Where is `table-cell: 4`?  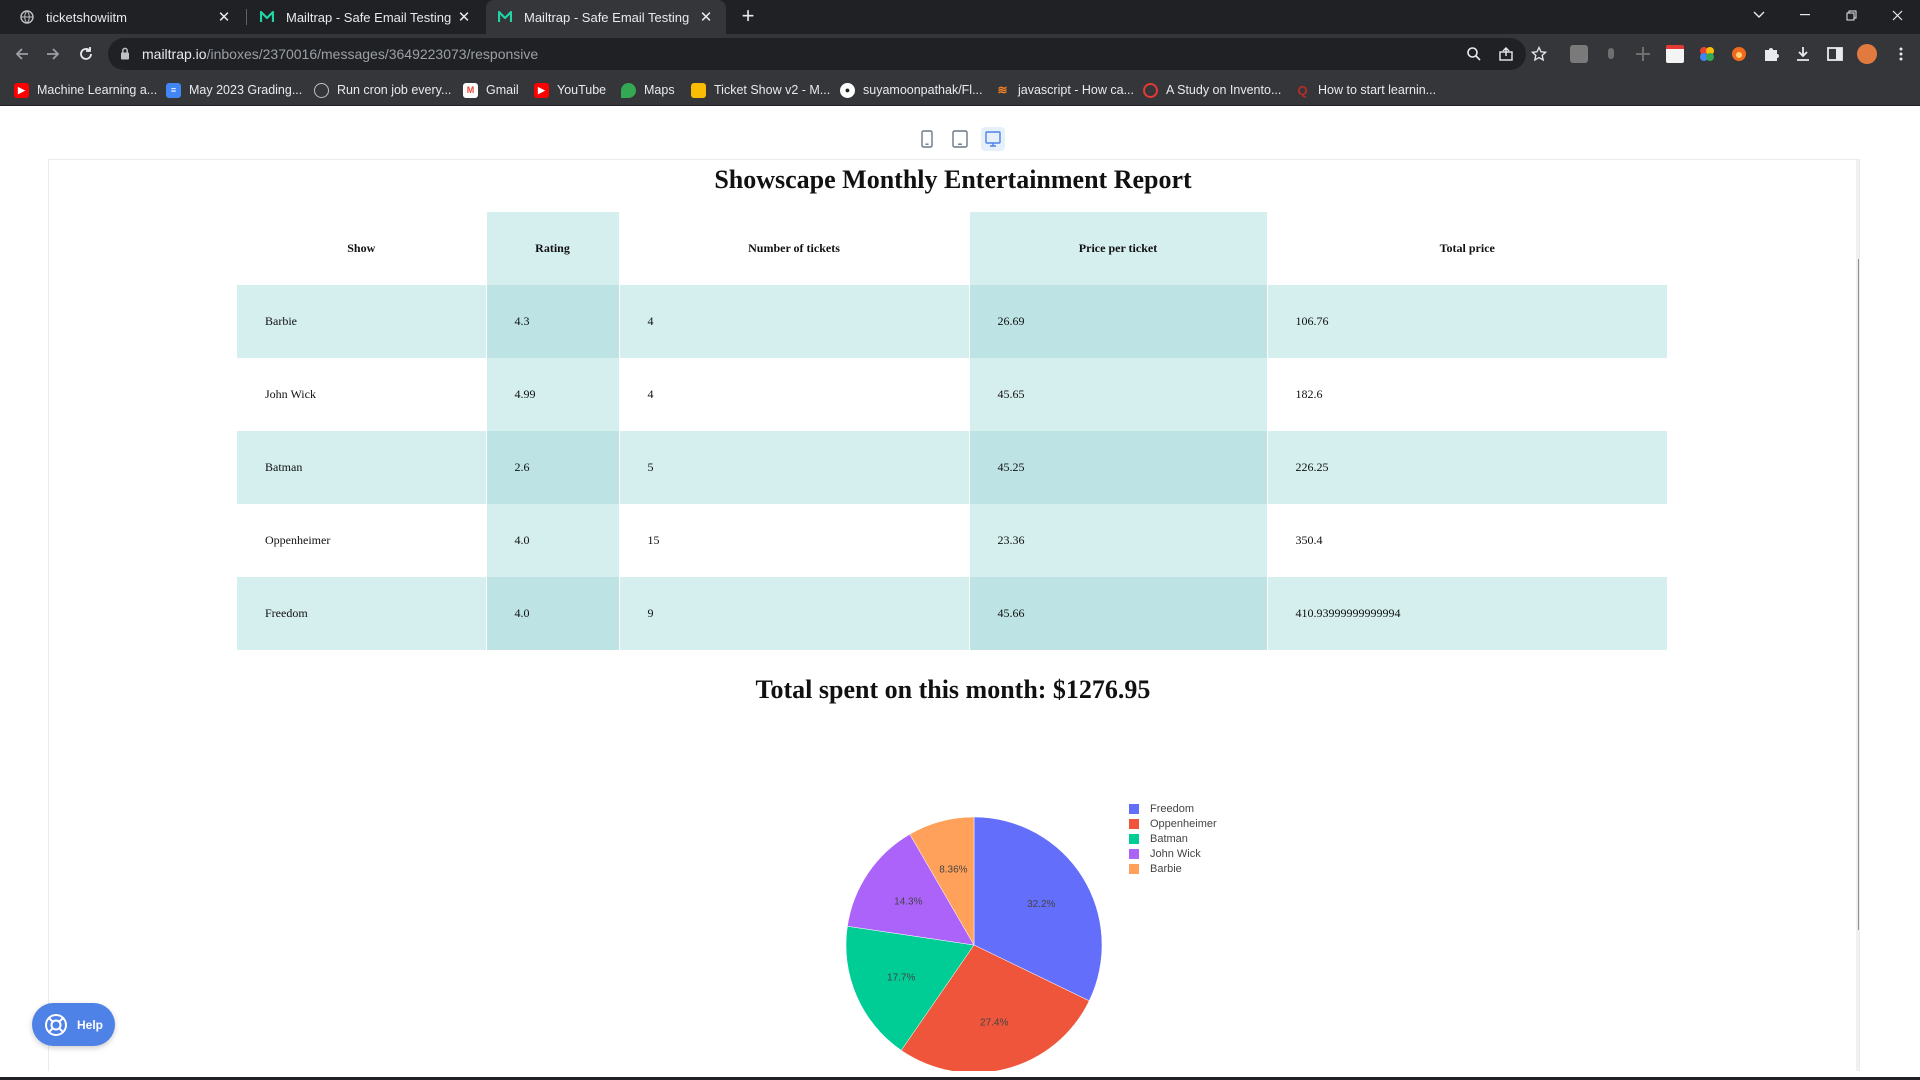 table-cell: 4 is located at coordinates (793, 321).